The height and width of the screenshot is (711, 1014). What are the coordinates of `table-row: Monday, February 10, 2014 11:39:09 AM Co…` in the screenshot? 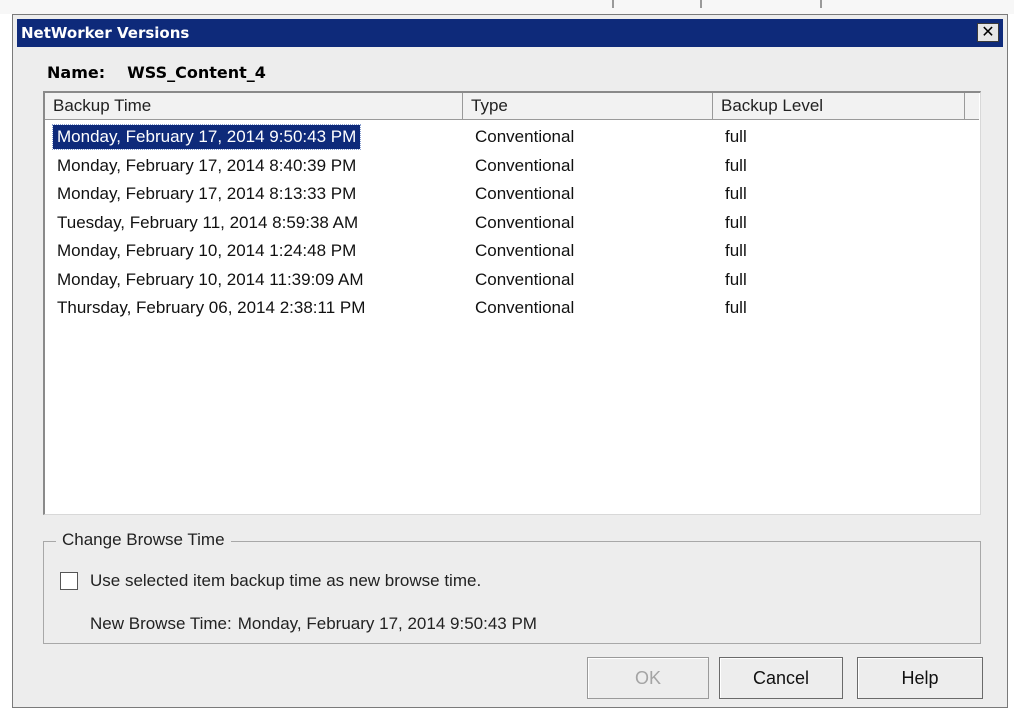 It's located at (512, 280).